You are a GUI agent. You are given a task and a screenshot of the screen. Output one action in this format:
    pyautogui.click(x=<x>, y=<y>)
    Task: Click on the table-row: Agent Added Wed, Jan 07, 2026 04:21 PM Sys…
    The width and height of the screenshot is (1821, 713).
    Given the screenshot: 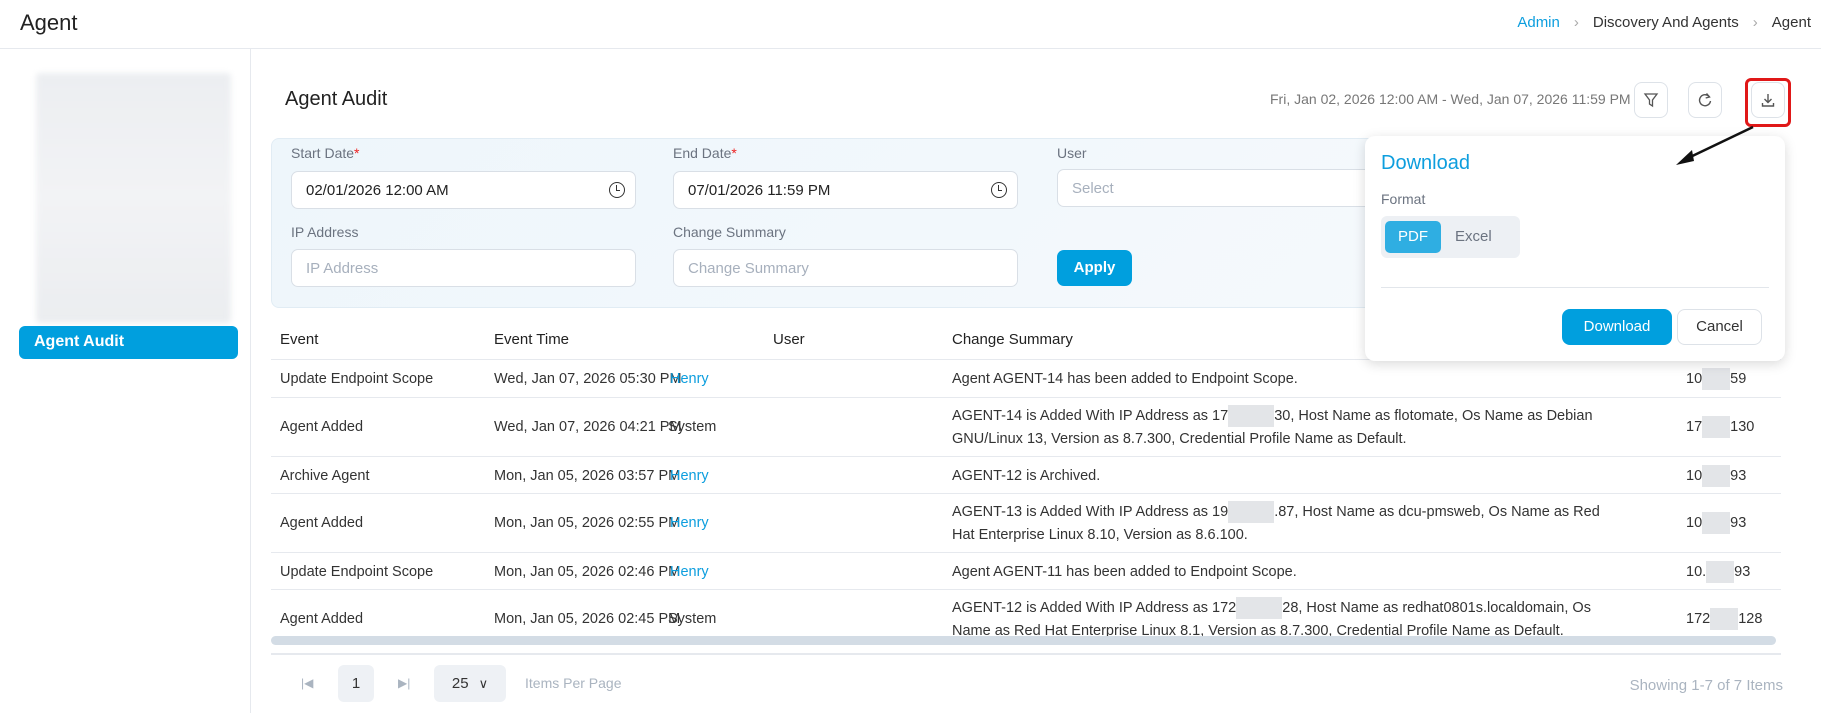 What is the action you would take?
    pyautogui.click(x=1026, y=427)
    